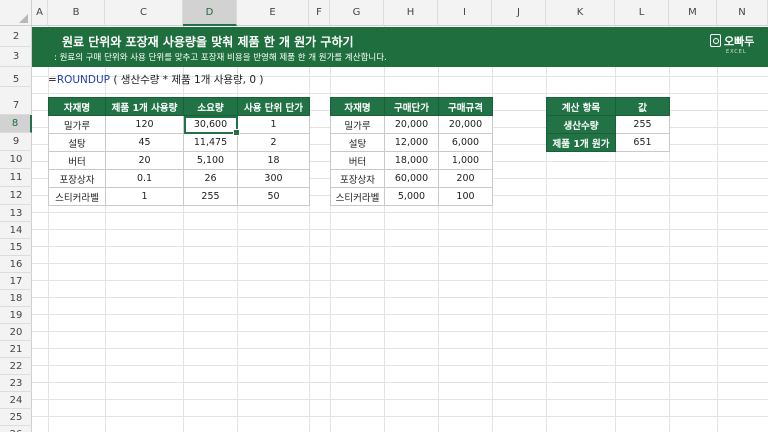  I want to click on col-header-c: C, so click(144, 13).